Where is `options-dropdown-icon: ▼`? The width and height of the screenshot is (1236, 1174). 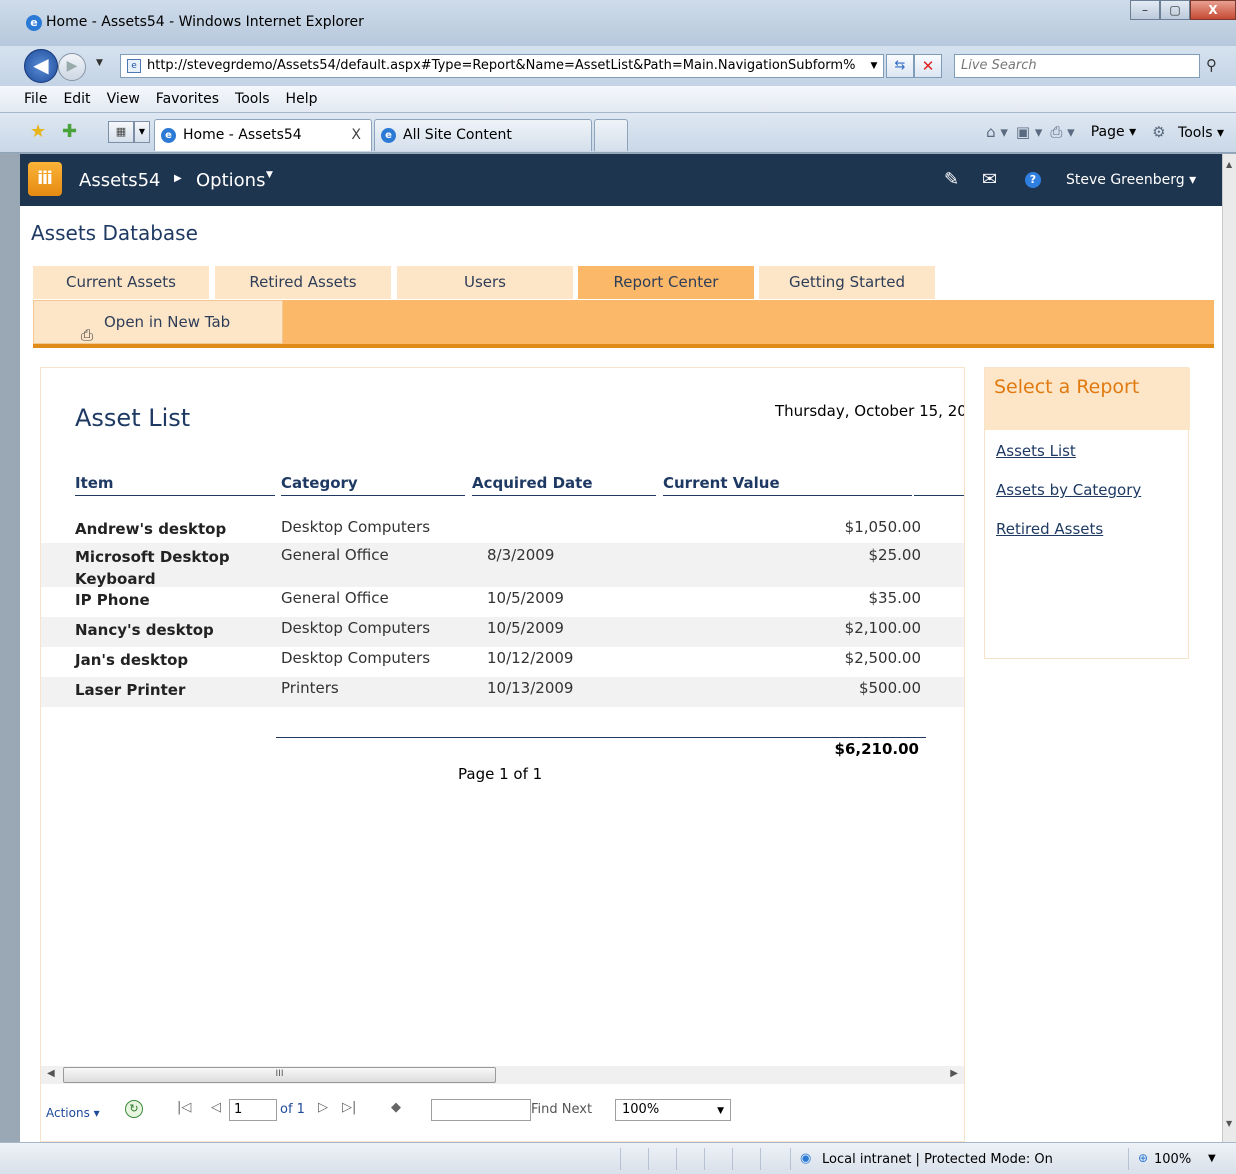
options-dropdown-icon: ▼ is located at coordinates (269, 175).